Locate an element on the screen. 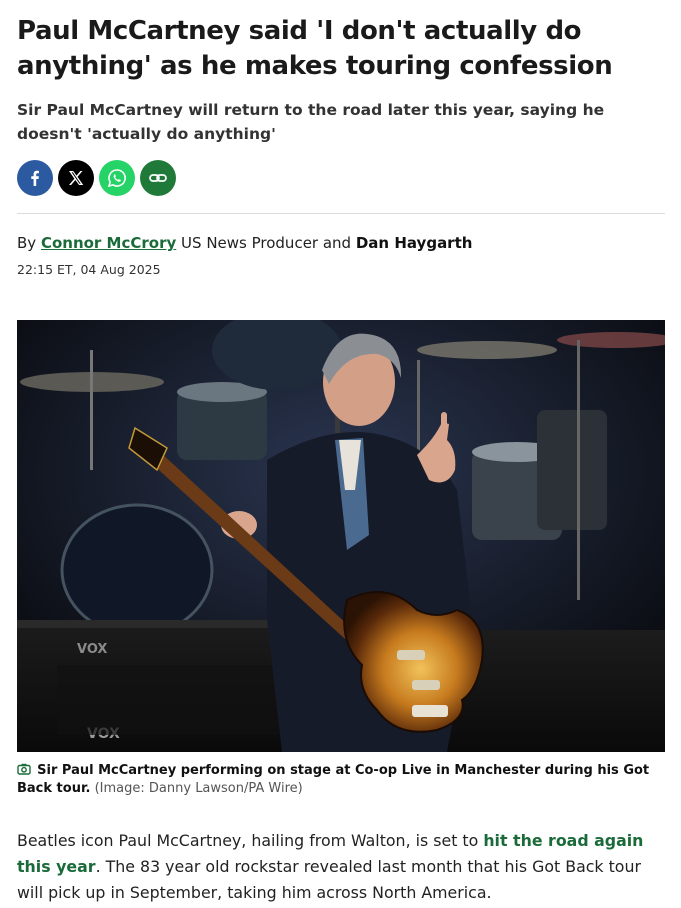  facebook-icon is located at coordinates (35, 178).